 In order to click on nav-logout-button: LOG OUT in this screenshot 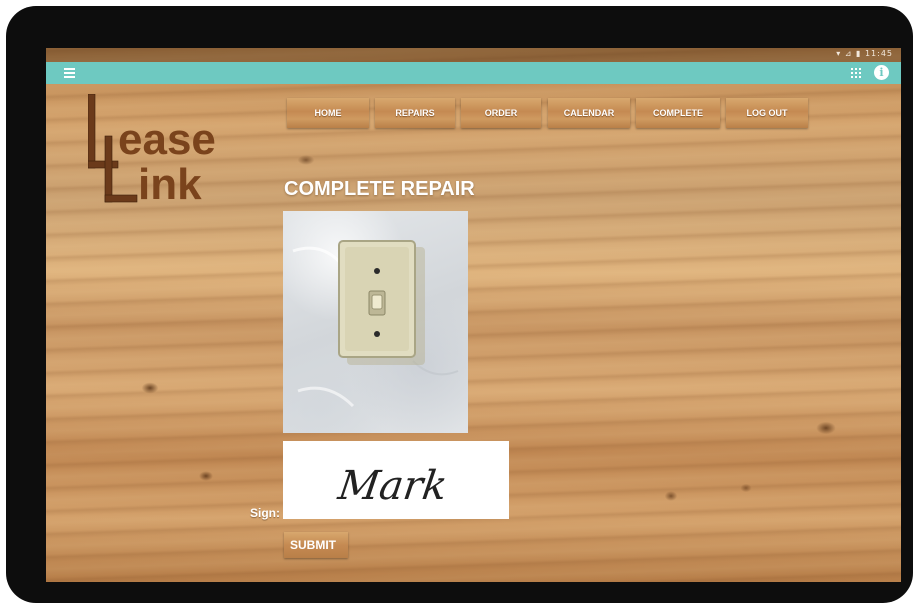, I will do `click(767, 113)`.